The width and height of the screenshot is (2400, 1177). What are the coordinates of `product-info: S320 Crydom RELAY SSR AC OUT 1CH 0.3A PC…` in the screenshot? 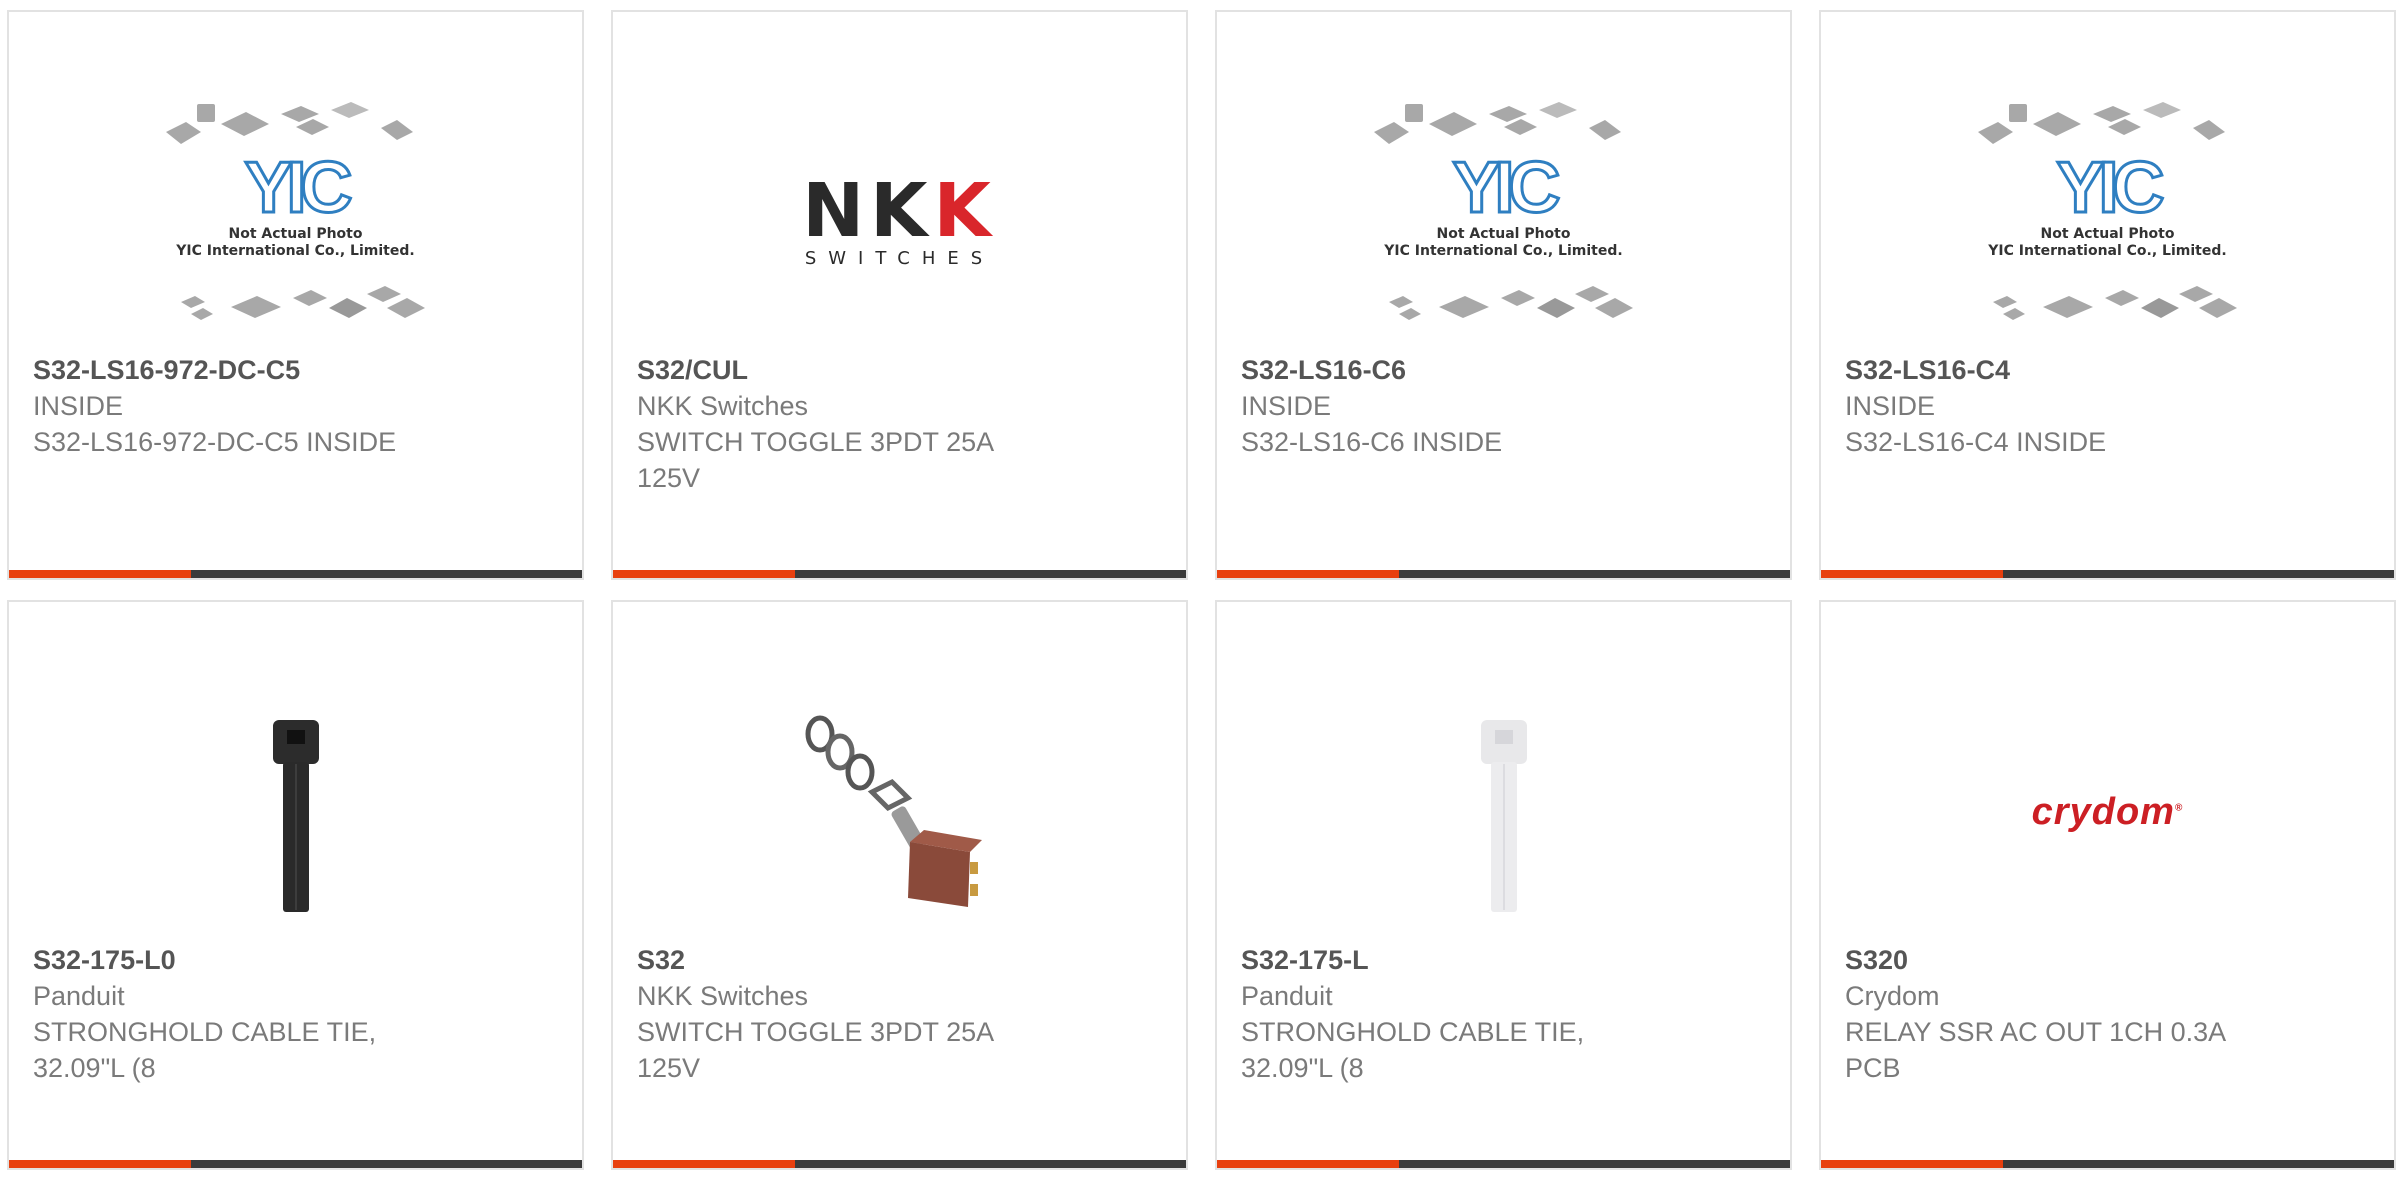 It's located at (2107, 1014).